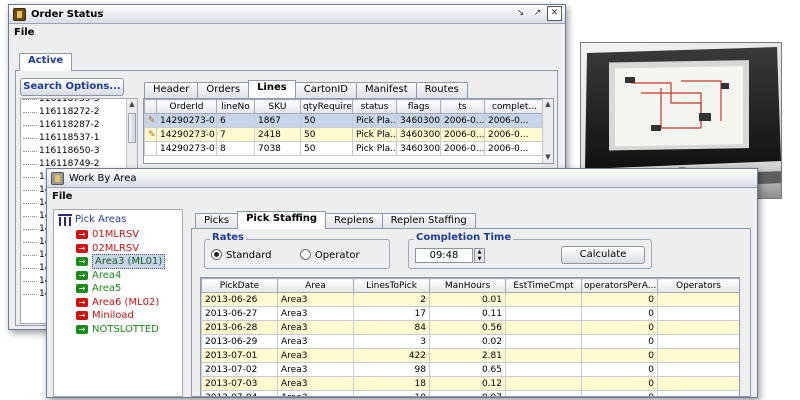 The width and height of the screenshot is (800, 400). I want to click on table-cell: 2, so click(391, 299).